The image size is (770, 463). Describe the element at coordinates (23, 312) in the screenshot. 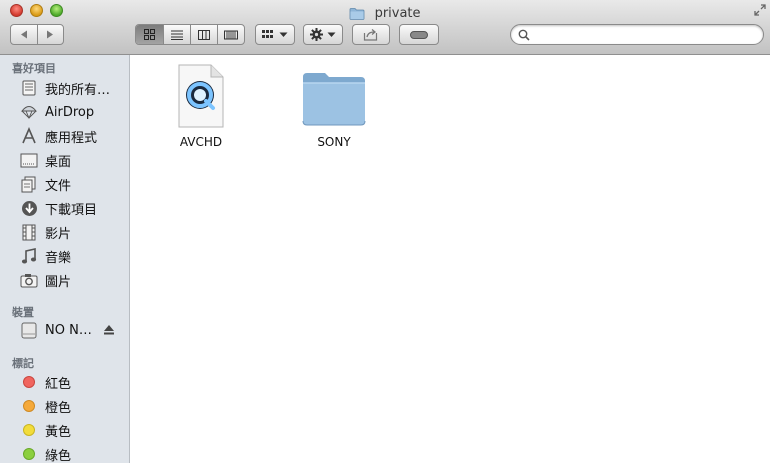

I see `sidebar-header-devices: 裝置` at that location.